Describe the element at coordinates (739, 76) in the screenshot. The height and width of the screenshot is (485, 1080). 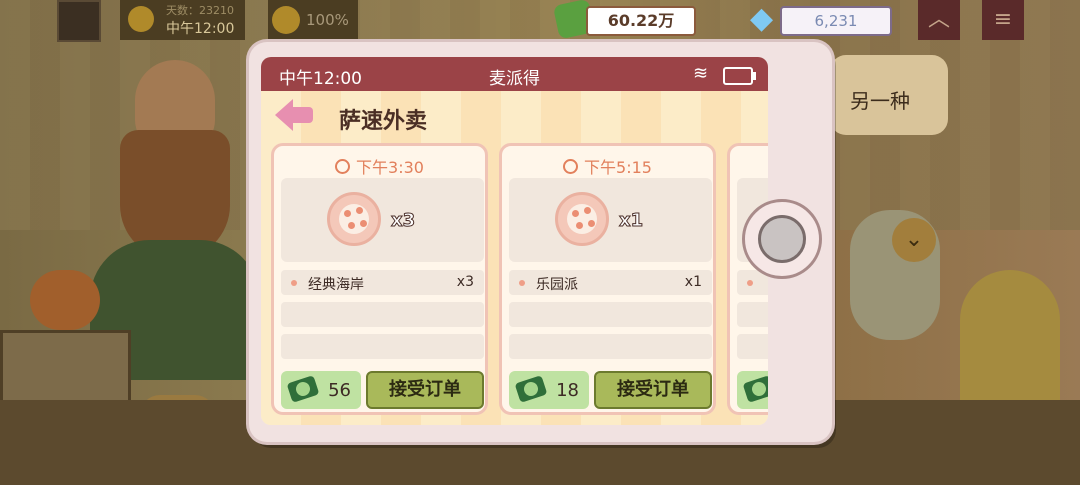
I see `battery-icon` at that location.